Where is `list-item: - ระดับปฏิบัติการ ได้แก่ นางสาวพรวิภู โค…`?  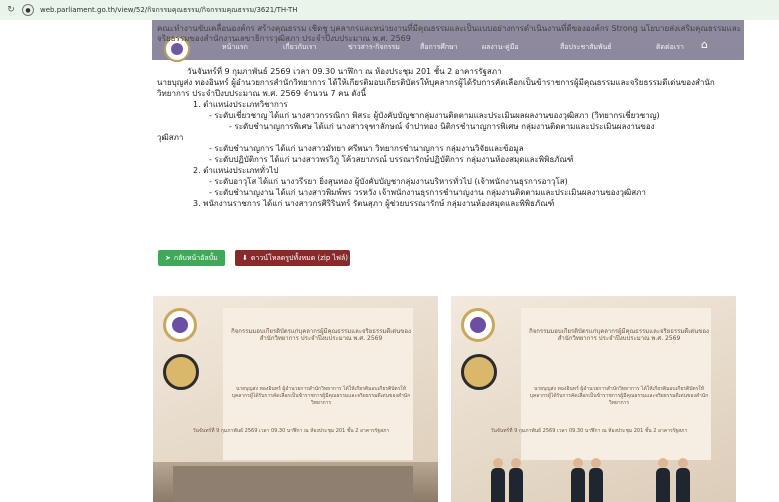 list-item: - ระดับปฏิบัติการ ได้แก่ นางสาวพรวิภู โค… is located at coordinates (391, 159).